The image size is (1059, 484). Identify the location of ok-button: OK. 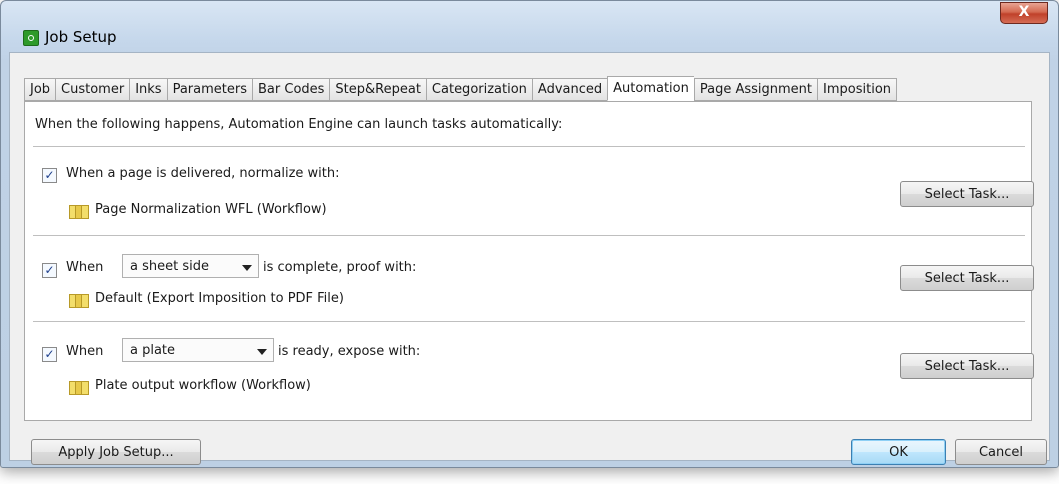
(898, 452).